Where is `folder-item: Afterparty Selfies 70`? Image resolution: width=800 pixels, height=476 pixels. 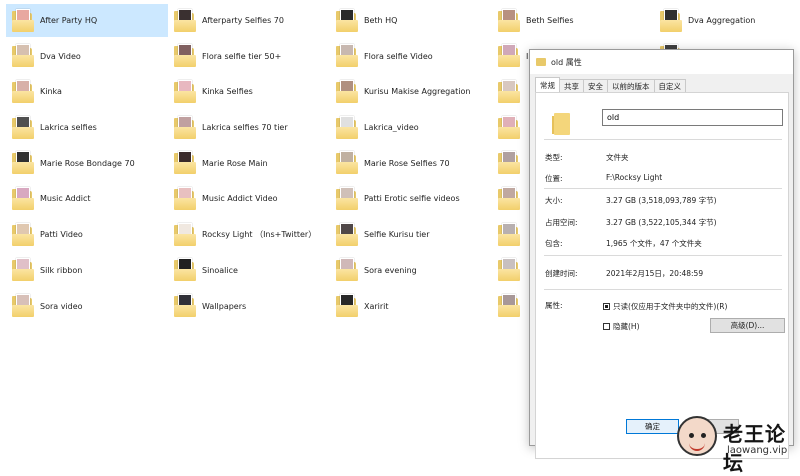 folder-item: Afterparty Selfies 70 is located at coordinates (249, 20).